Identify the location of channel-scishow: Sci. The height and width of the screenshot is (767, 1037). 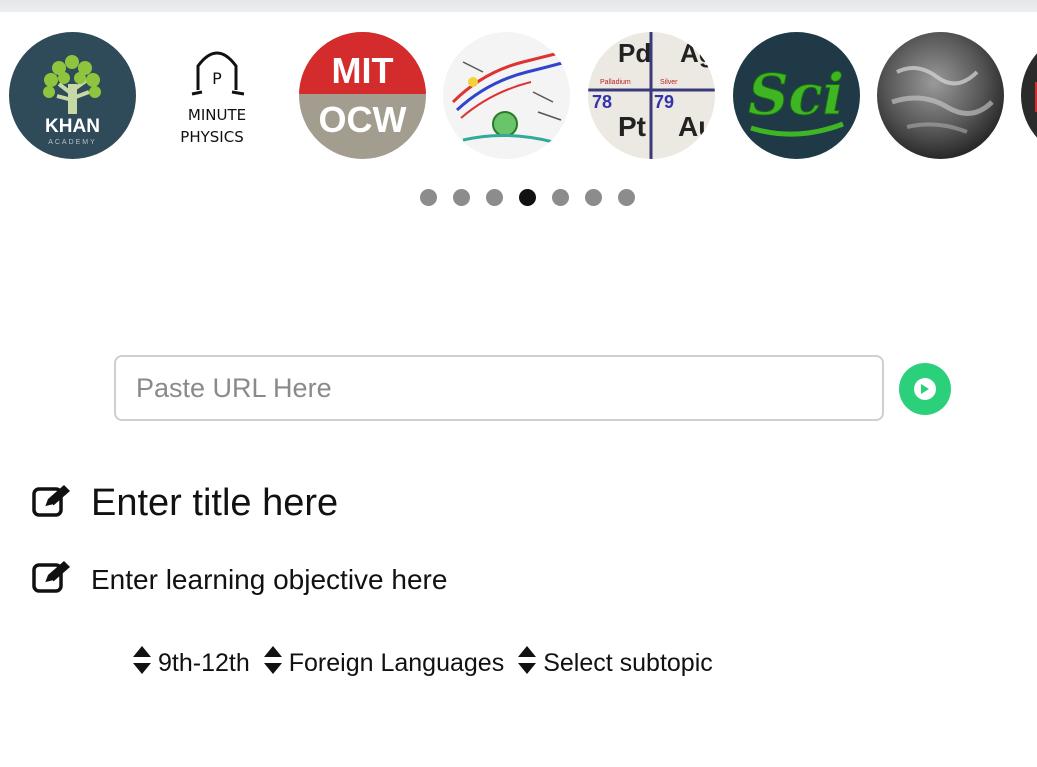
(796, 95).